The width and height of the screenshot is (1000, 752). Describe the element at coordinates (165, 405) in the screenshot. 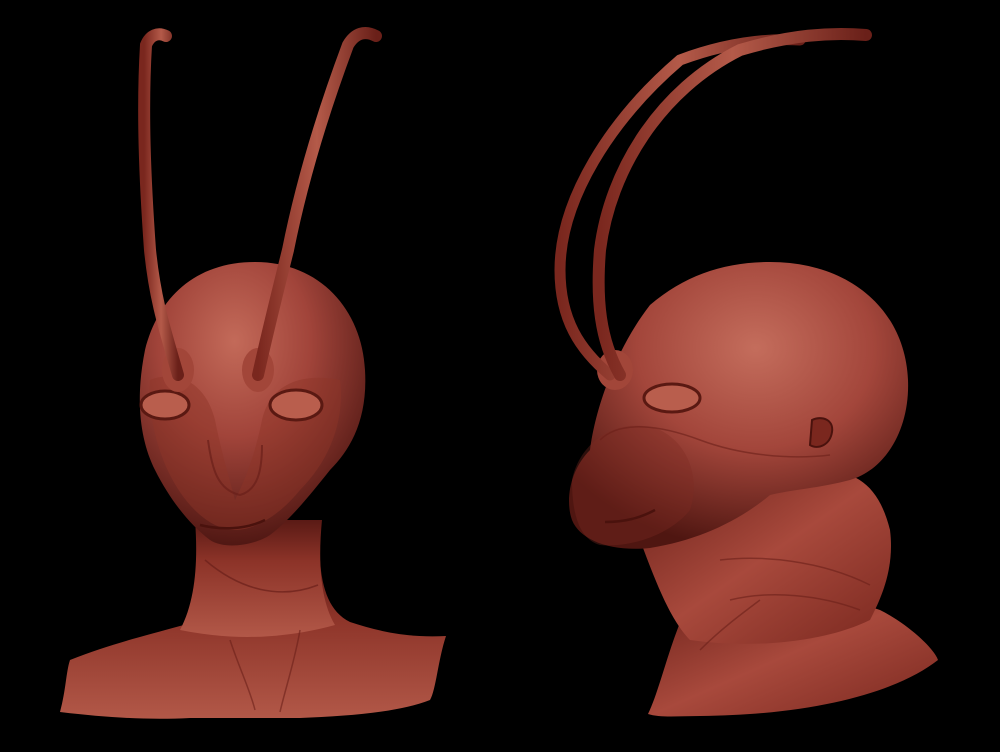

I see `front-left-eye` at that location.